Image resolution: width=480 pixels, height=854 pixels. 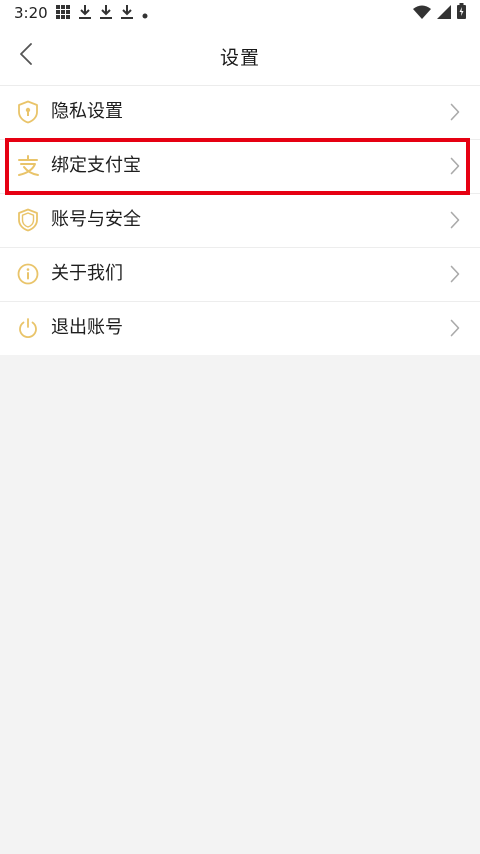 What do you see at coordinates (28, 274) in the screenshot?
I see `info-icon` at bounding box center [28, 274].